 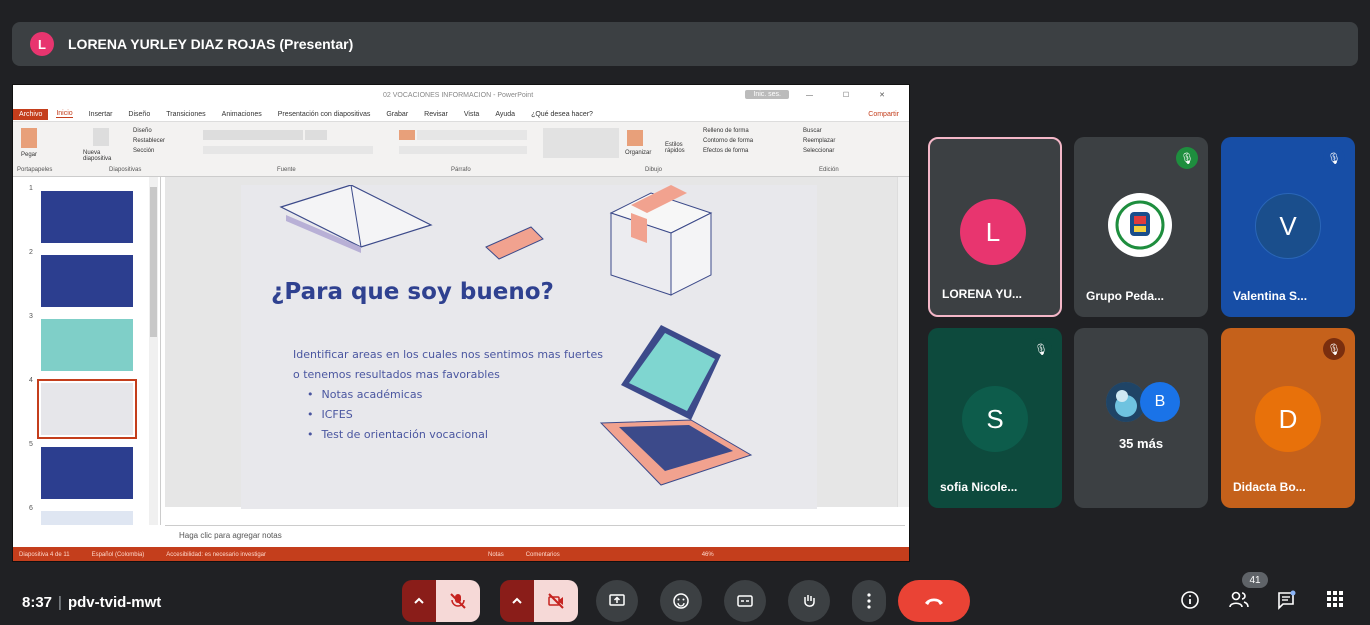 What do you see at coordinates (535, 536) in the screenshot?
I see `notes-pane: Haga clic para agregar notas` at bounding box center [535, 536].